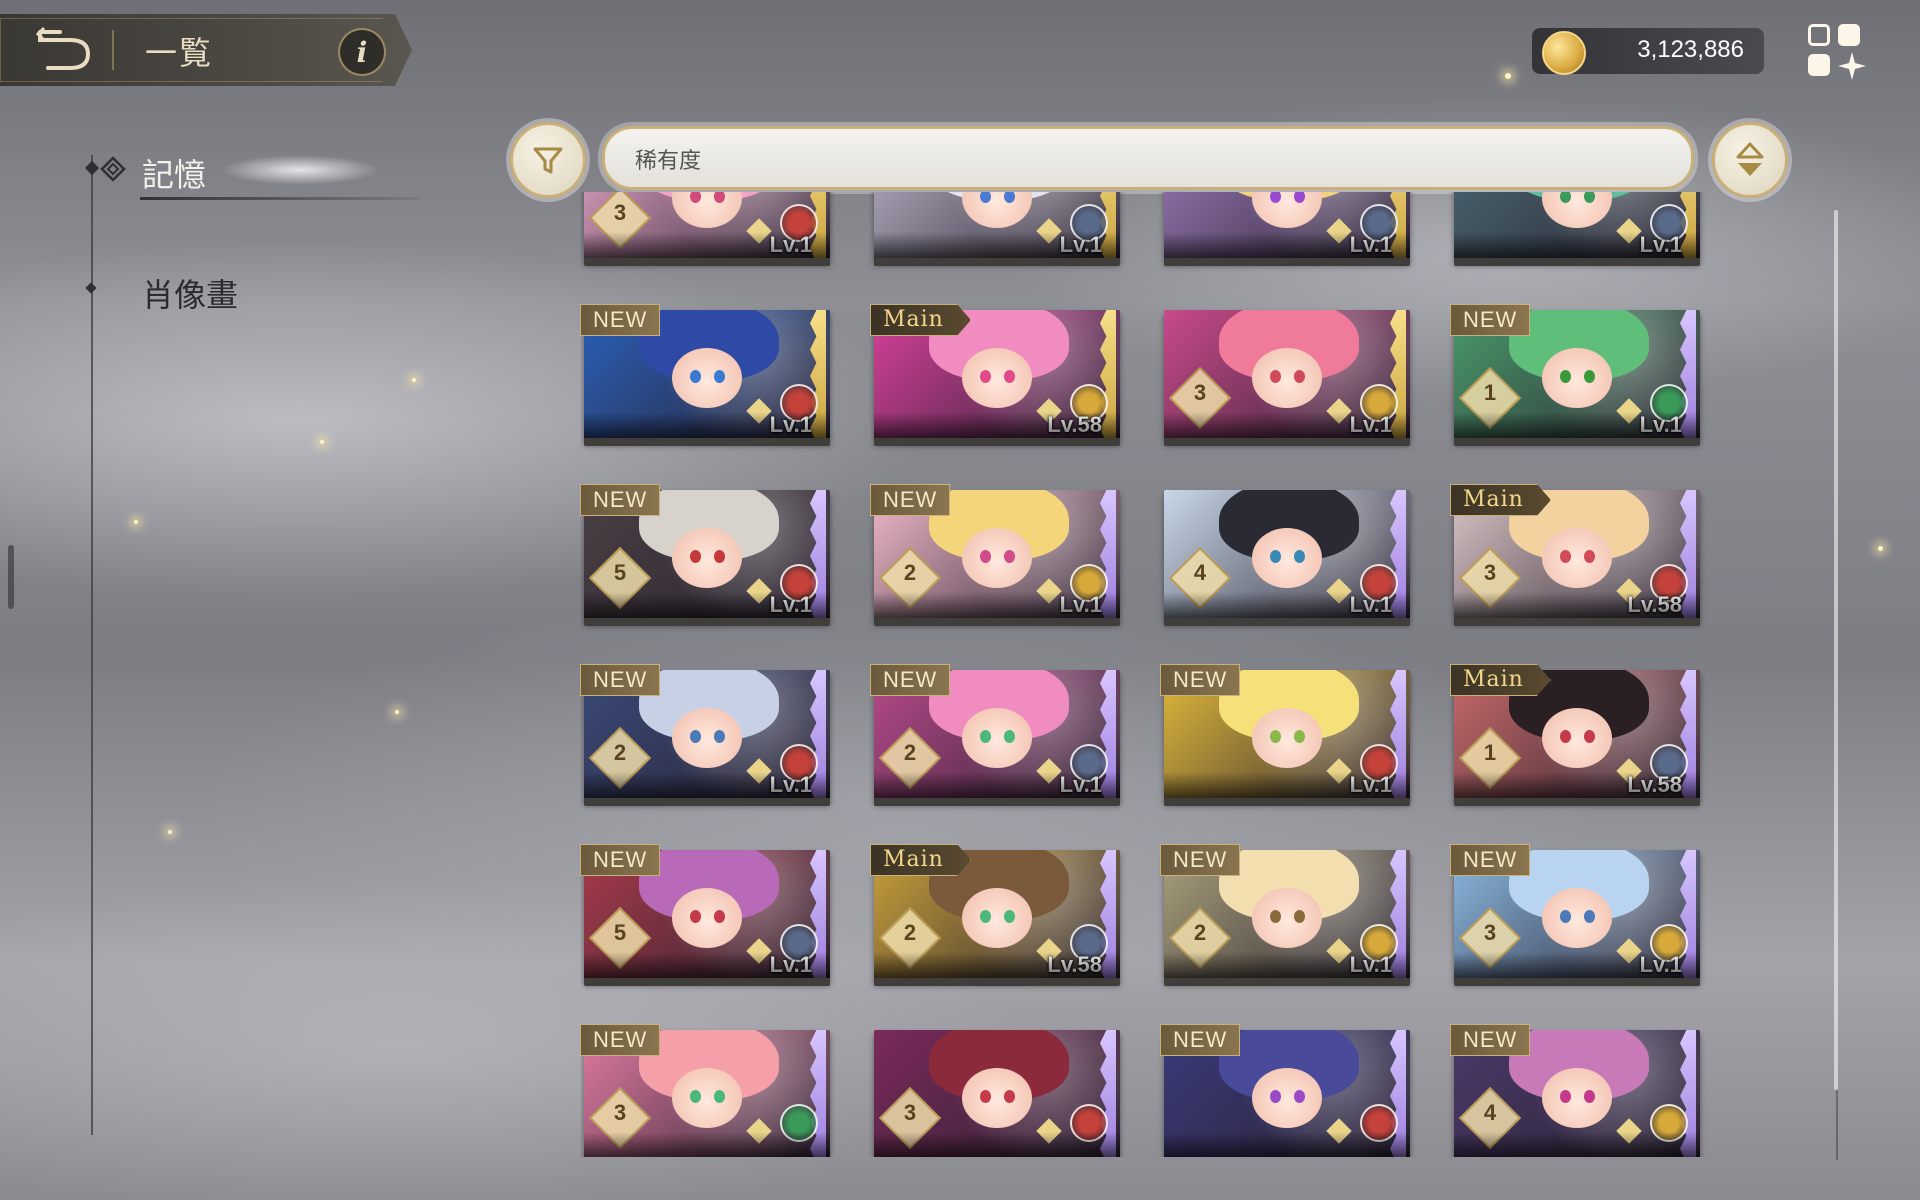 The height and width of the screenshot is (1200, 1920). What do you see at coordinates (620, 932) in the screenshot?
I see `ascension-count: 5` at bounding box center [620, 932].